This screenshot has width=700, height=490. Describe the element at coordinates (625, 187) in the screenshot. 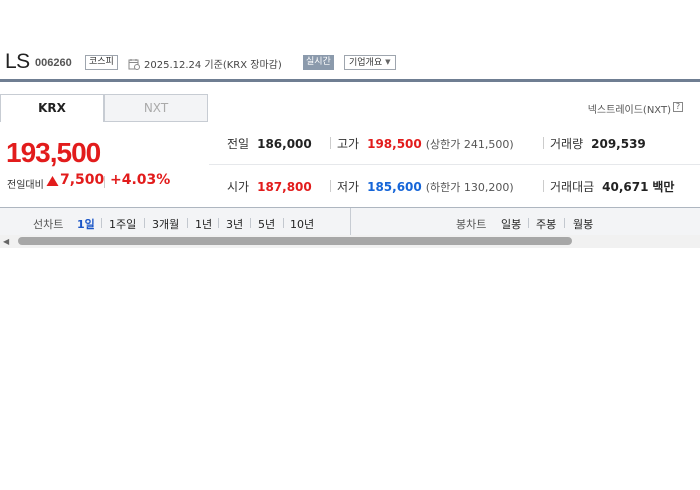

I see `stat-value: 40,671` at that location.